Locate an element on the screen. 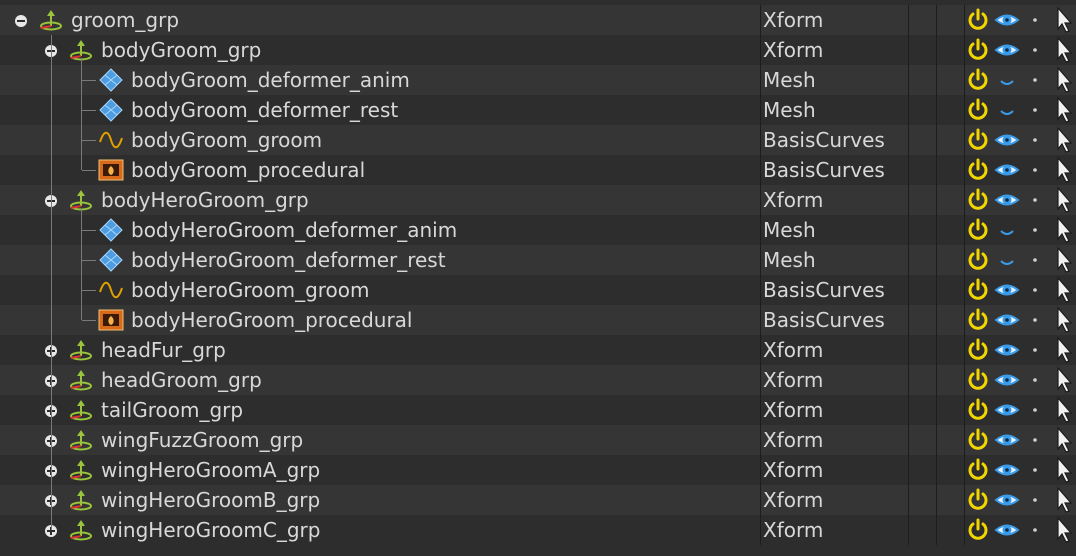 The image size is (1076, 556). tree-row: groom_grp Xform is located at coordinates (538, 20).